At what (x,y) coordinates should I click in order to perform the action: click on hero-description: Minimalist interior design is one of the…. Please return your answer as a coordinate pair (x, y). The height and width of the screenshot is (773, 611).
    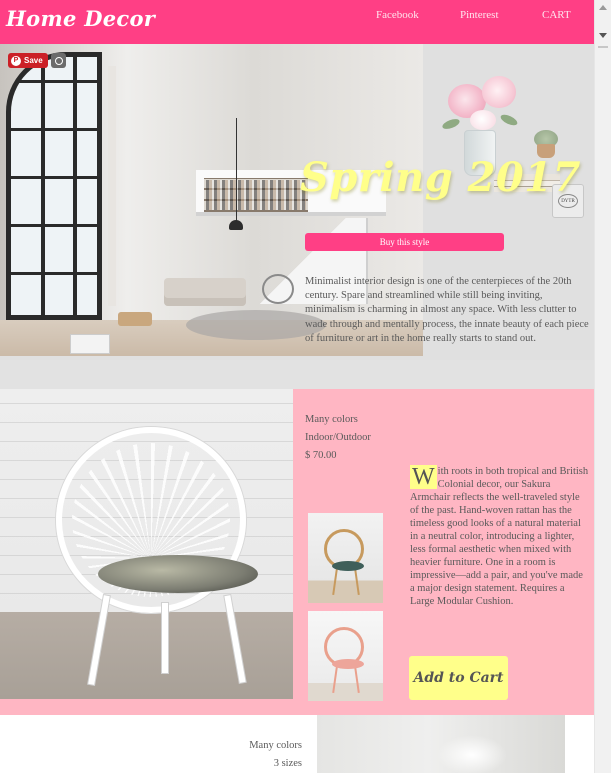
    Looking at the image, I should click on (447, 310).